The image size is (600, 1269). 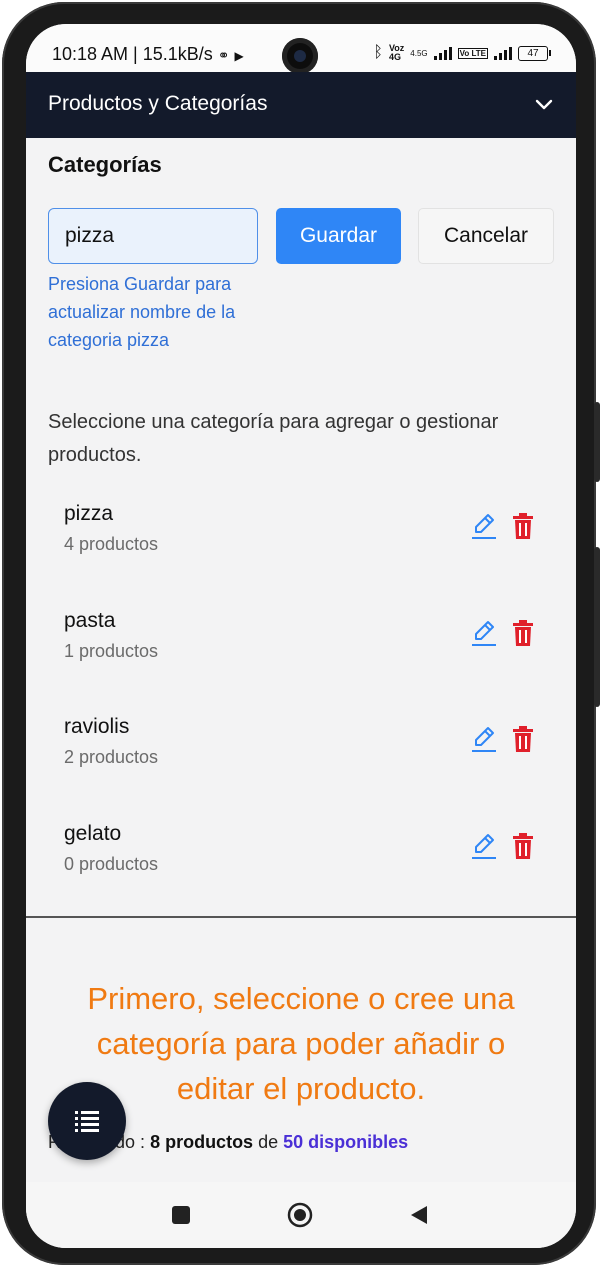 What do you see at coordinates (301, 659) in the screenshot?
I see `category-row-pasta: pasta 1 productos` at bounding box center [301, 659].